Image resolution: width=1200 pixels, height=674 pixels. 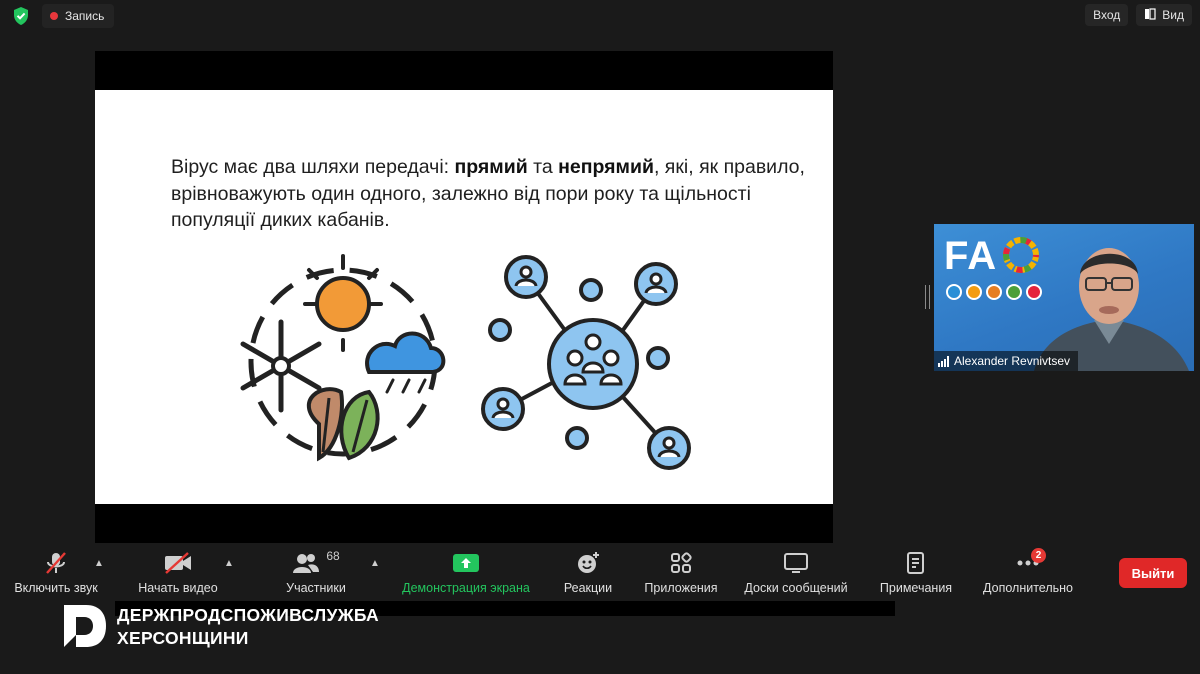 I want to click on login-label: Вход, so click(x=1107, y=15).